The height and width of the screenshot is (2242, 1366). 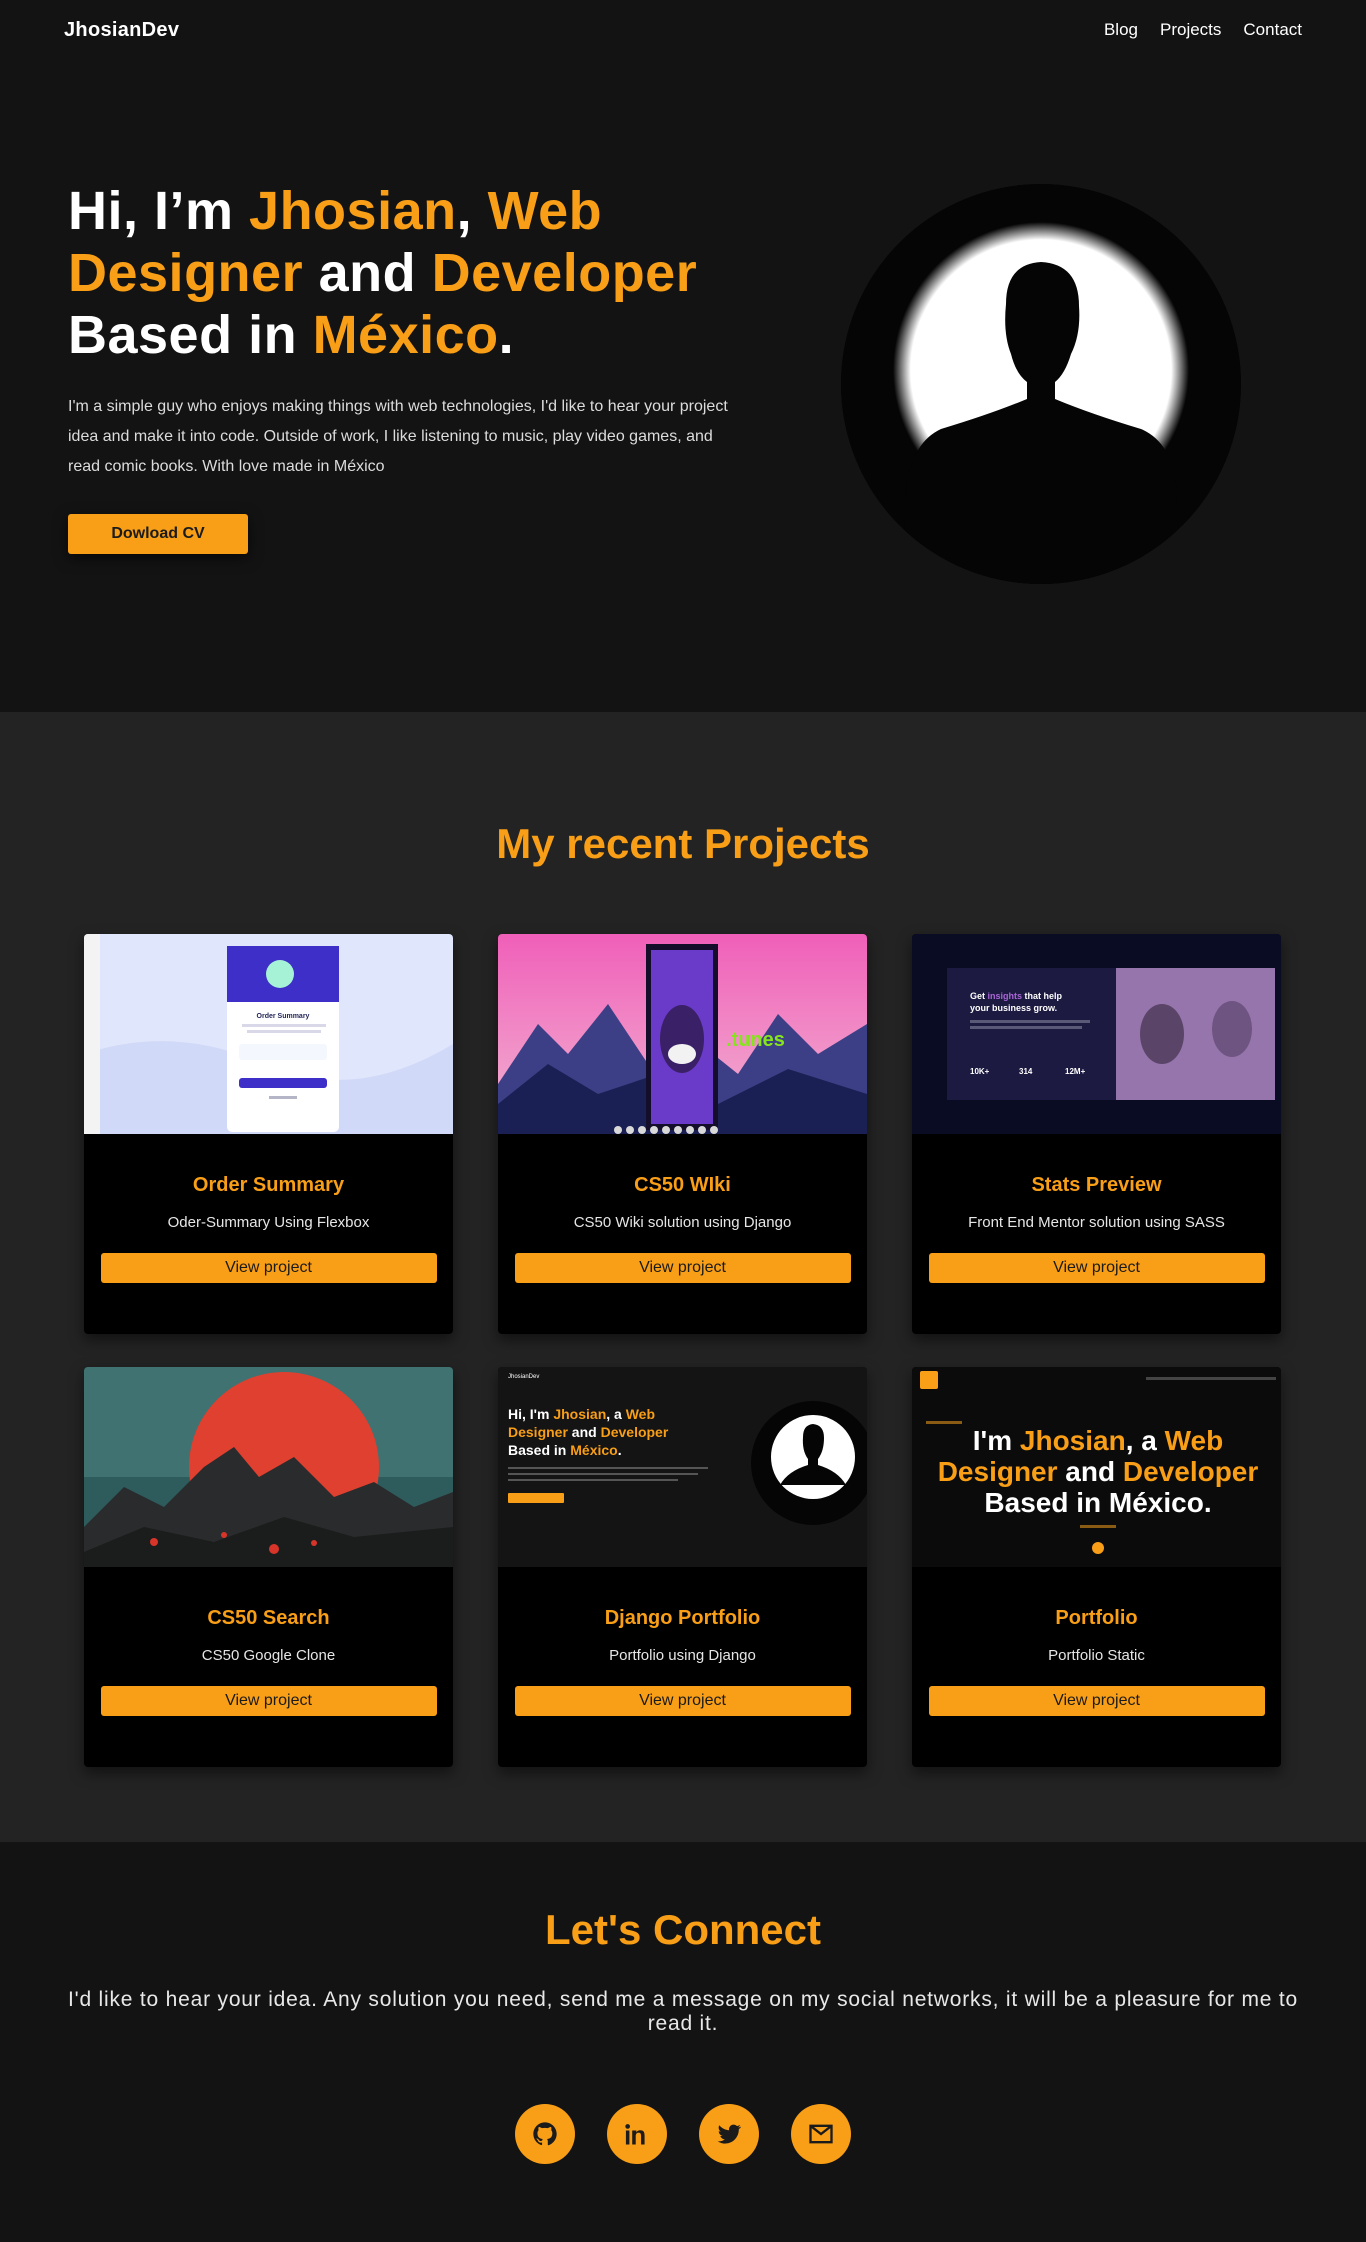 What do you see at coordinates (682, 1222) in the screenshot?
I see `project-description: CS50 Wiki solution using Django` at bounding box center [682, 1222].